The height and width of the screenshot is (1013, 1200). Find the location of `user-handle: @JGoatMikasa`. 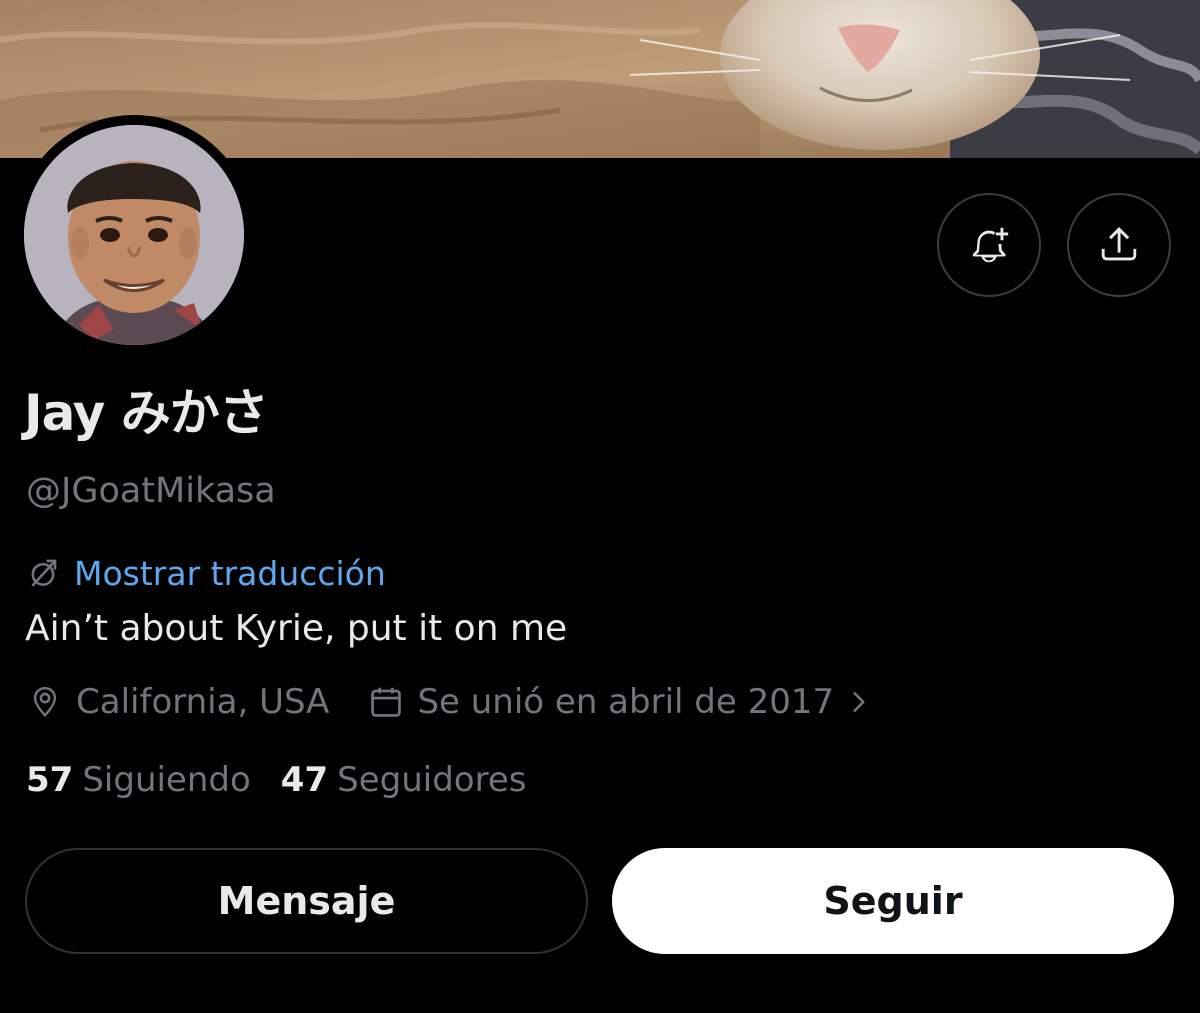

user-handle: @JGoatMikasa is located at coordinates (151, 491).